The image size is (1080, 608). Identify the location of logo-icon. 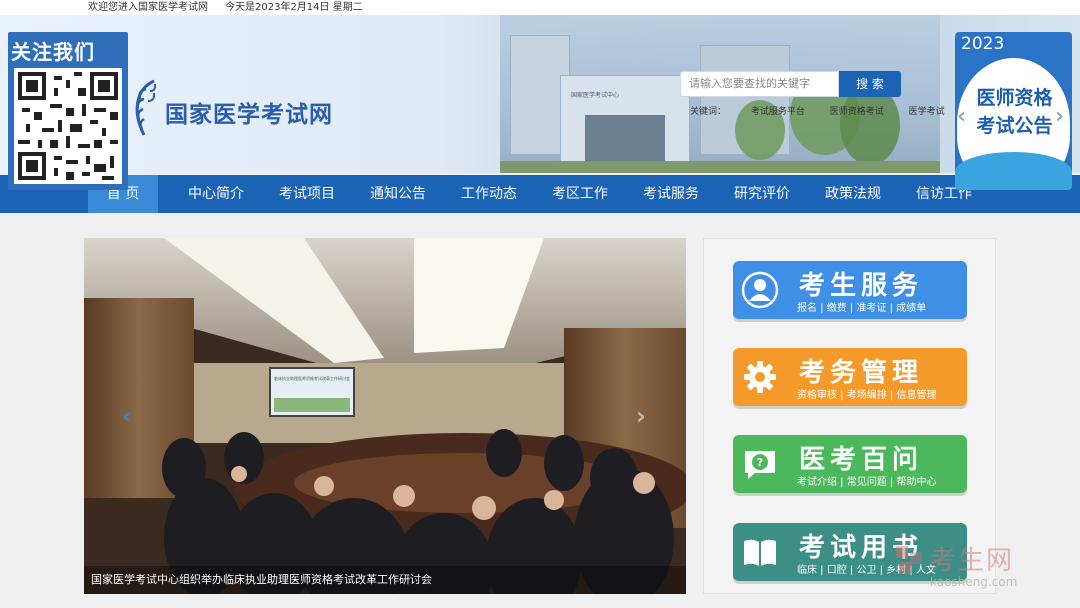
(146, 107).